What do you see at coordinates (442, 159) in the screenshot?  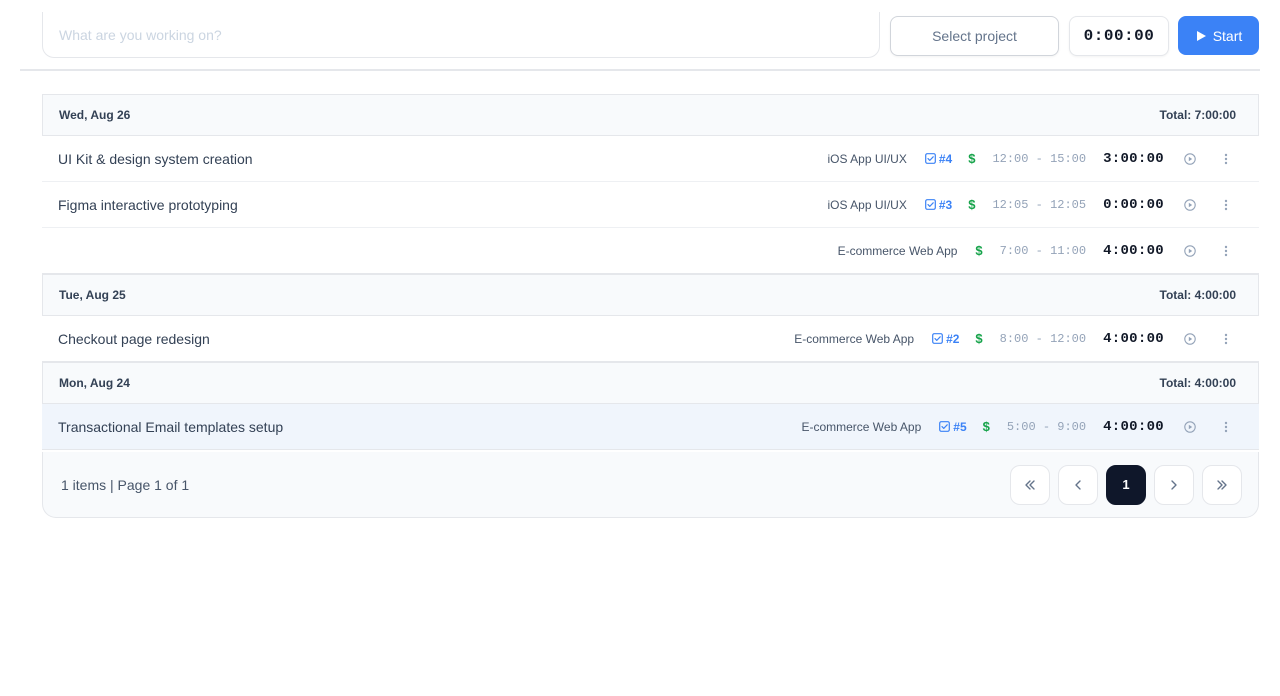 I see `entry-description: UI Kit & design system creation` at bounding box center [442, 159].